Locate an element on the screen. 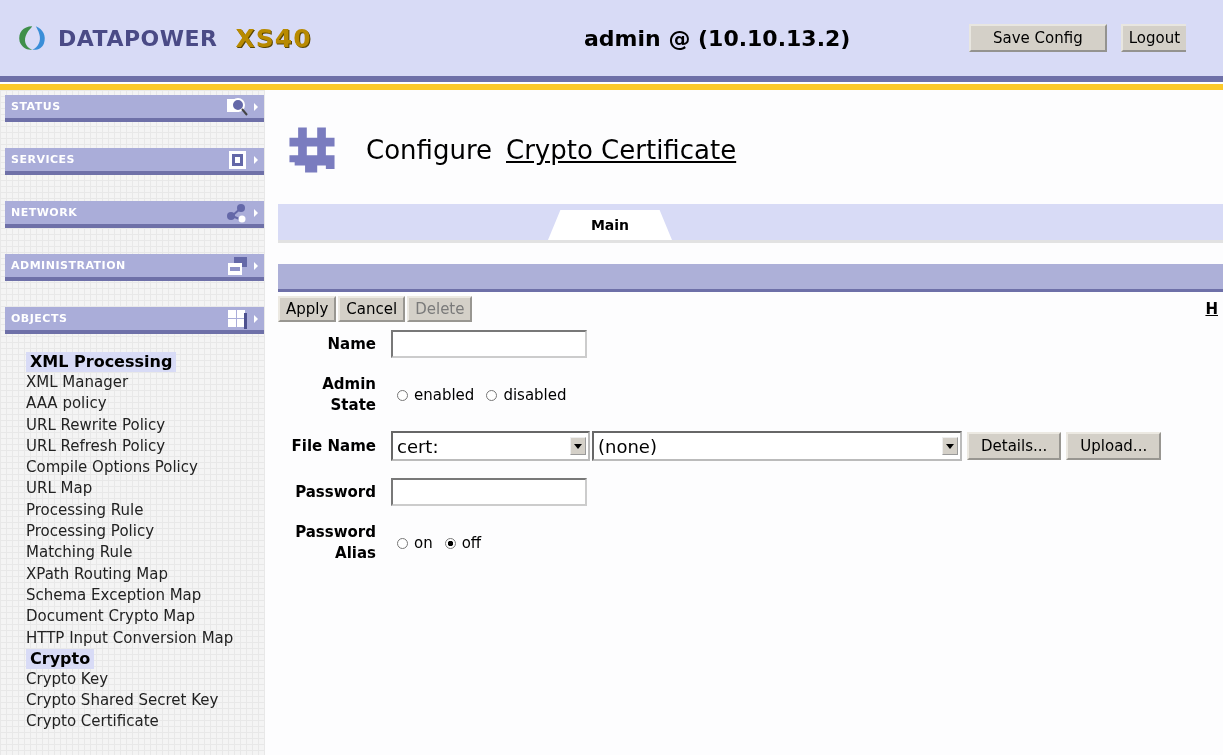  field-label: Password Alias is located at coordinates (335, 543).